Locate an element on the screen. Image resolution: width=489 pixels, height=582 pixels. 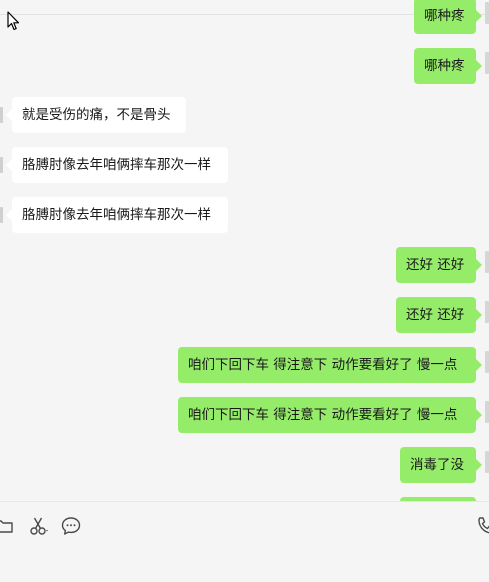
message-bubble: 就是受伤的痛，不是骨头 is located at coordinates (96, 115).